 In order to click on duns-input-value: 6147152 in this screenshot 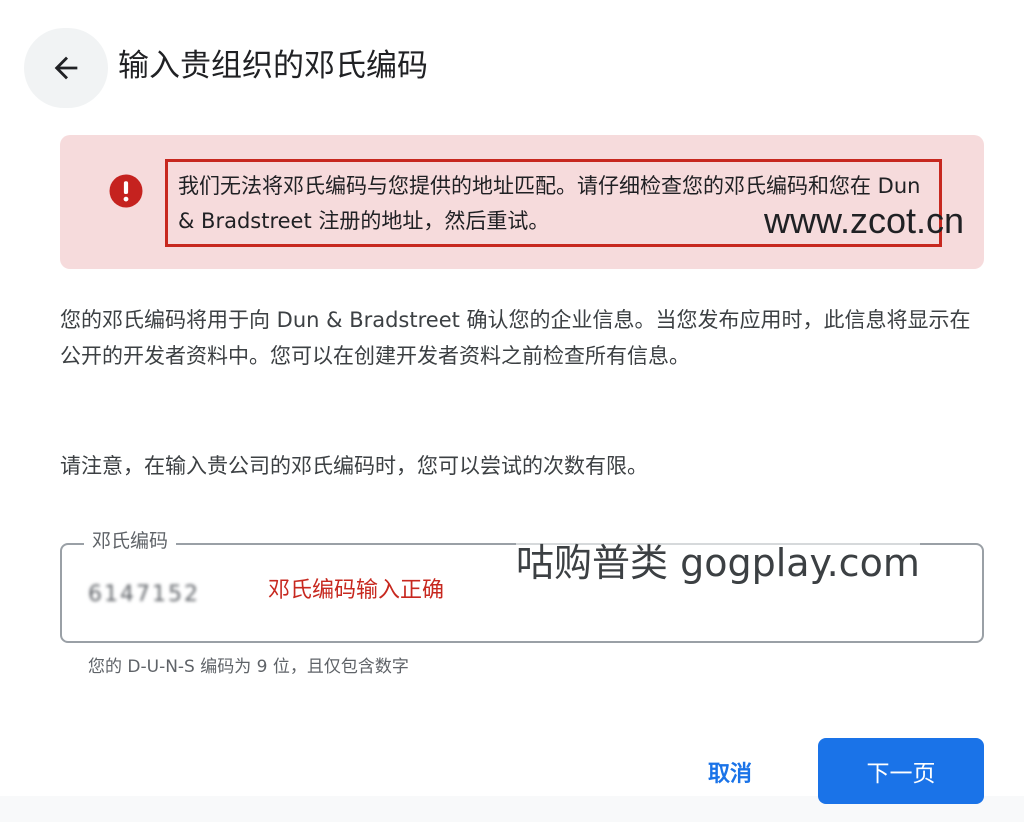, I will do `click(144, 595)`.